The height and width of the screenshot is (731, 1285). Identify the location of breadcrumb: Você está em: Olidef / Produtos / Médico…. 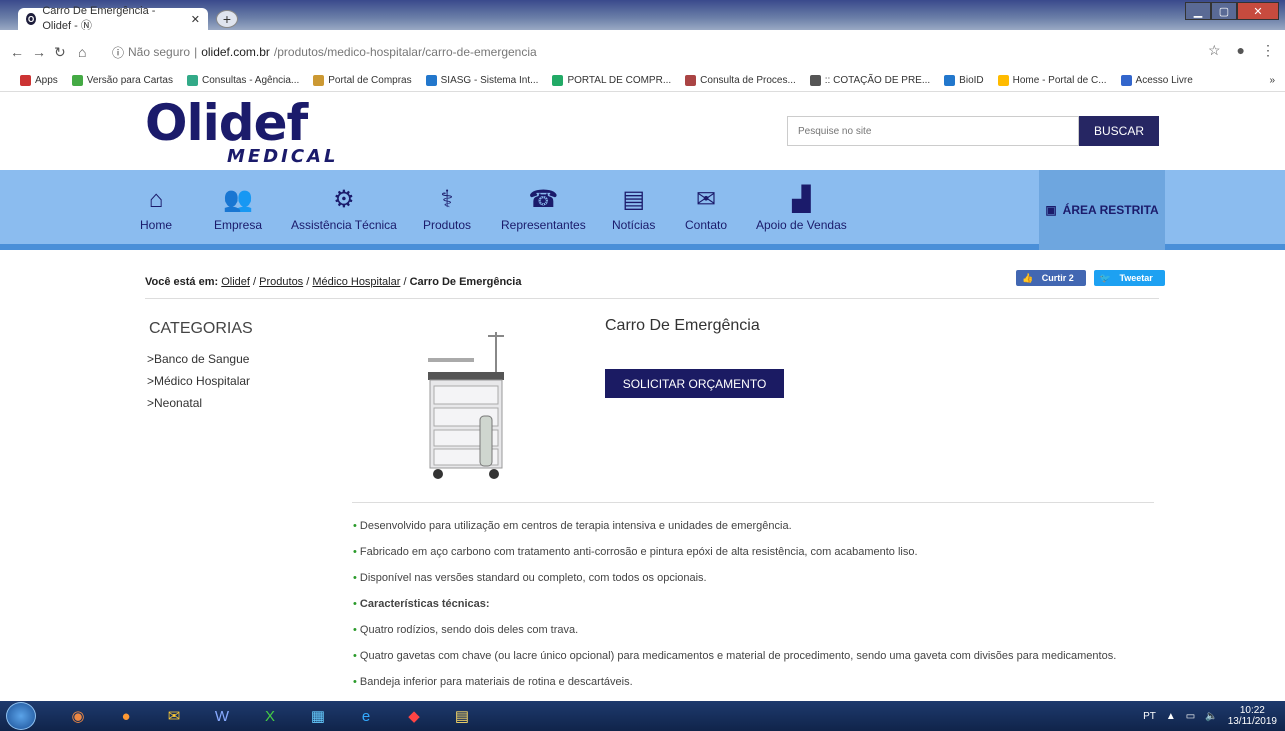
(333, 282).